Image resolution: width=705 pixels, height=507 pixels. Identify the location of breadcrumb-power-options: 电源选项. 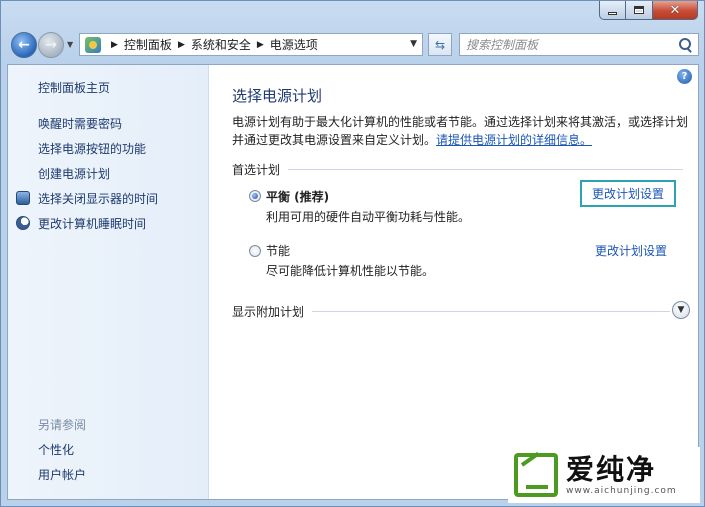
(294, 44).